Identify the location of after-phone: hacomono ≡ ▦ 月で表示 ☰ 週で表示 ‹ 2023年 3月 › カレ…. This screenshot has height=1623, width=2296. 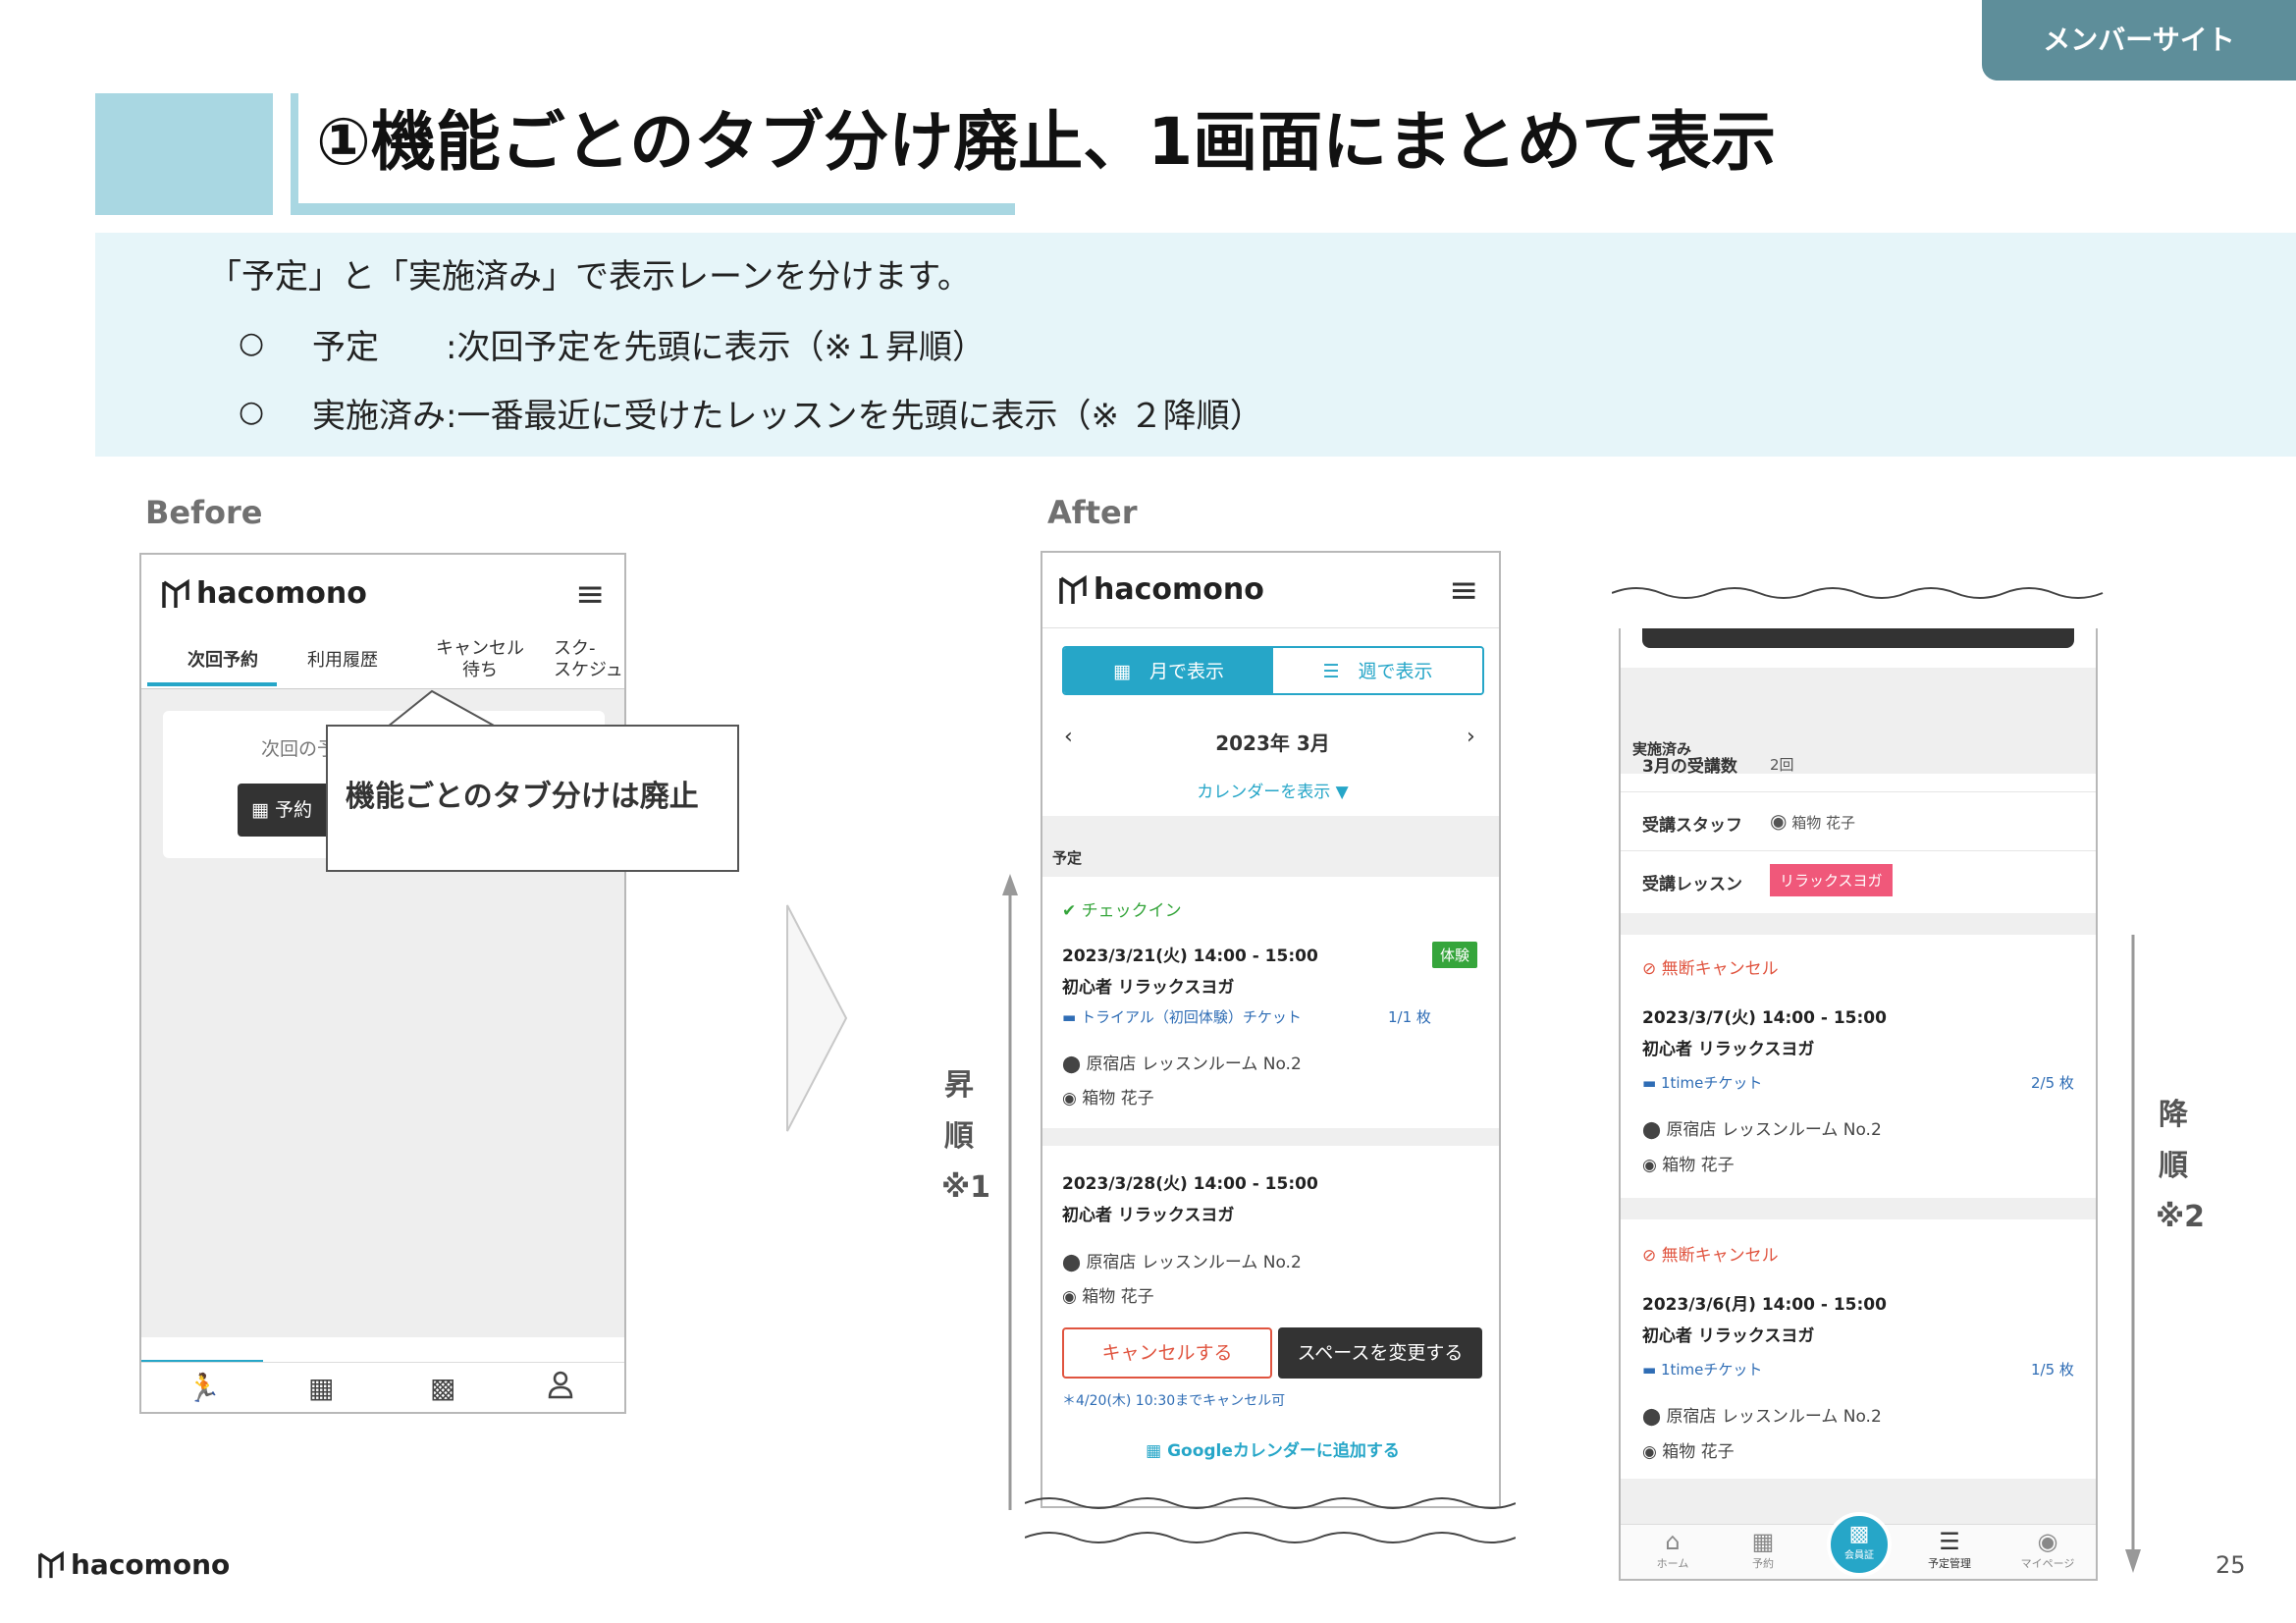
(1271, 1029).